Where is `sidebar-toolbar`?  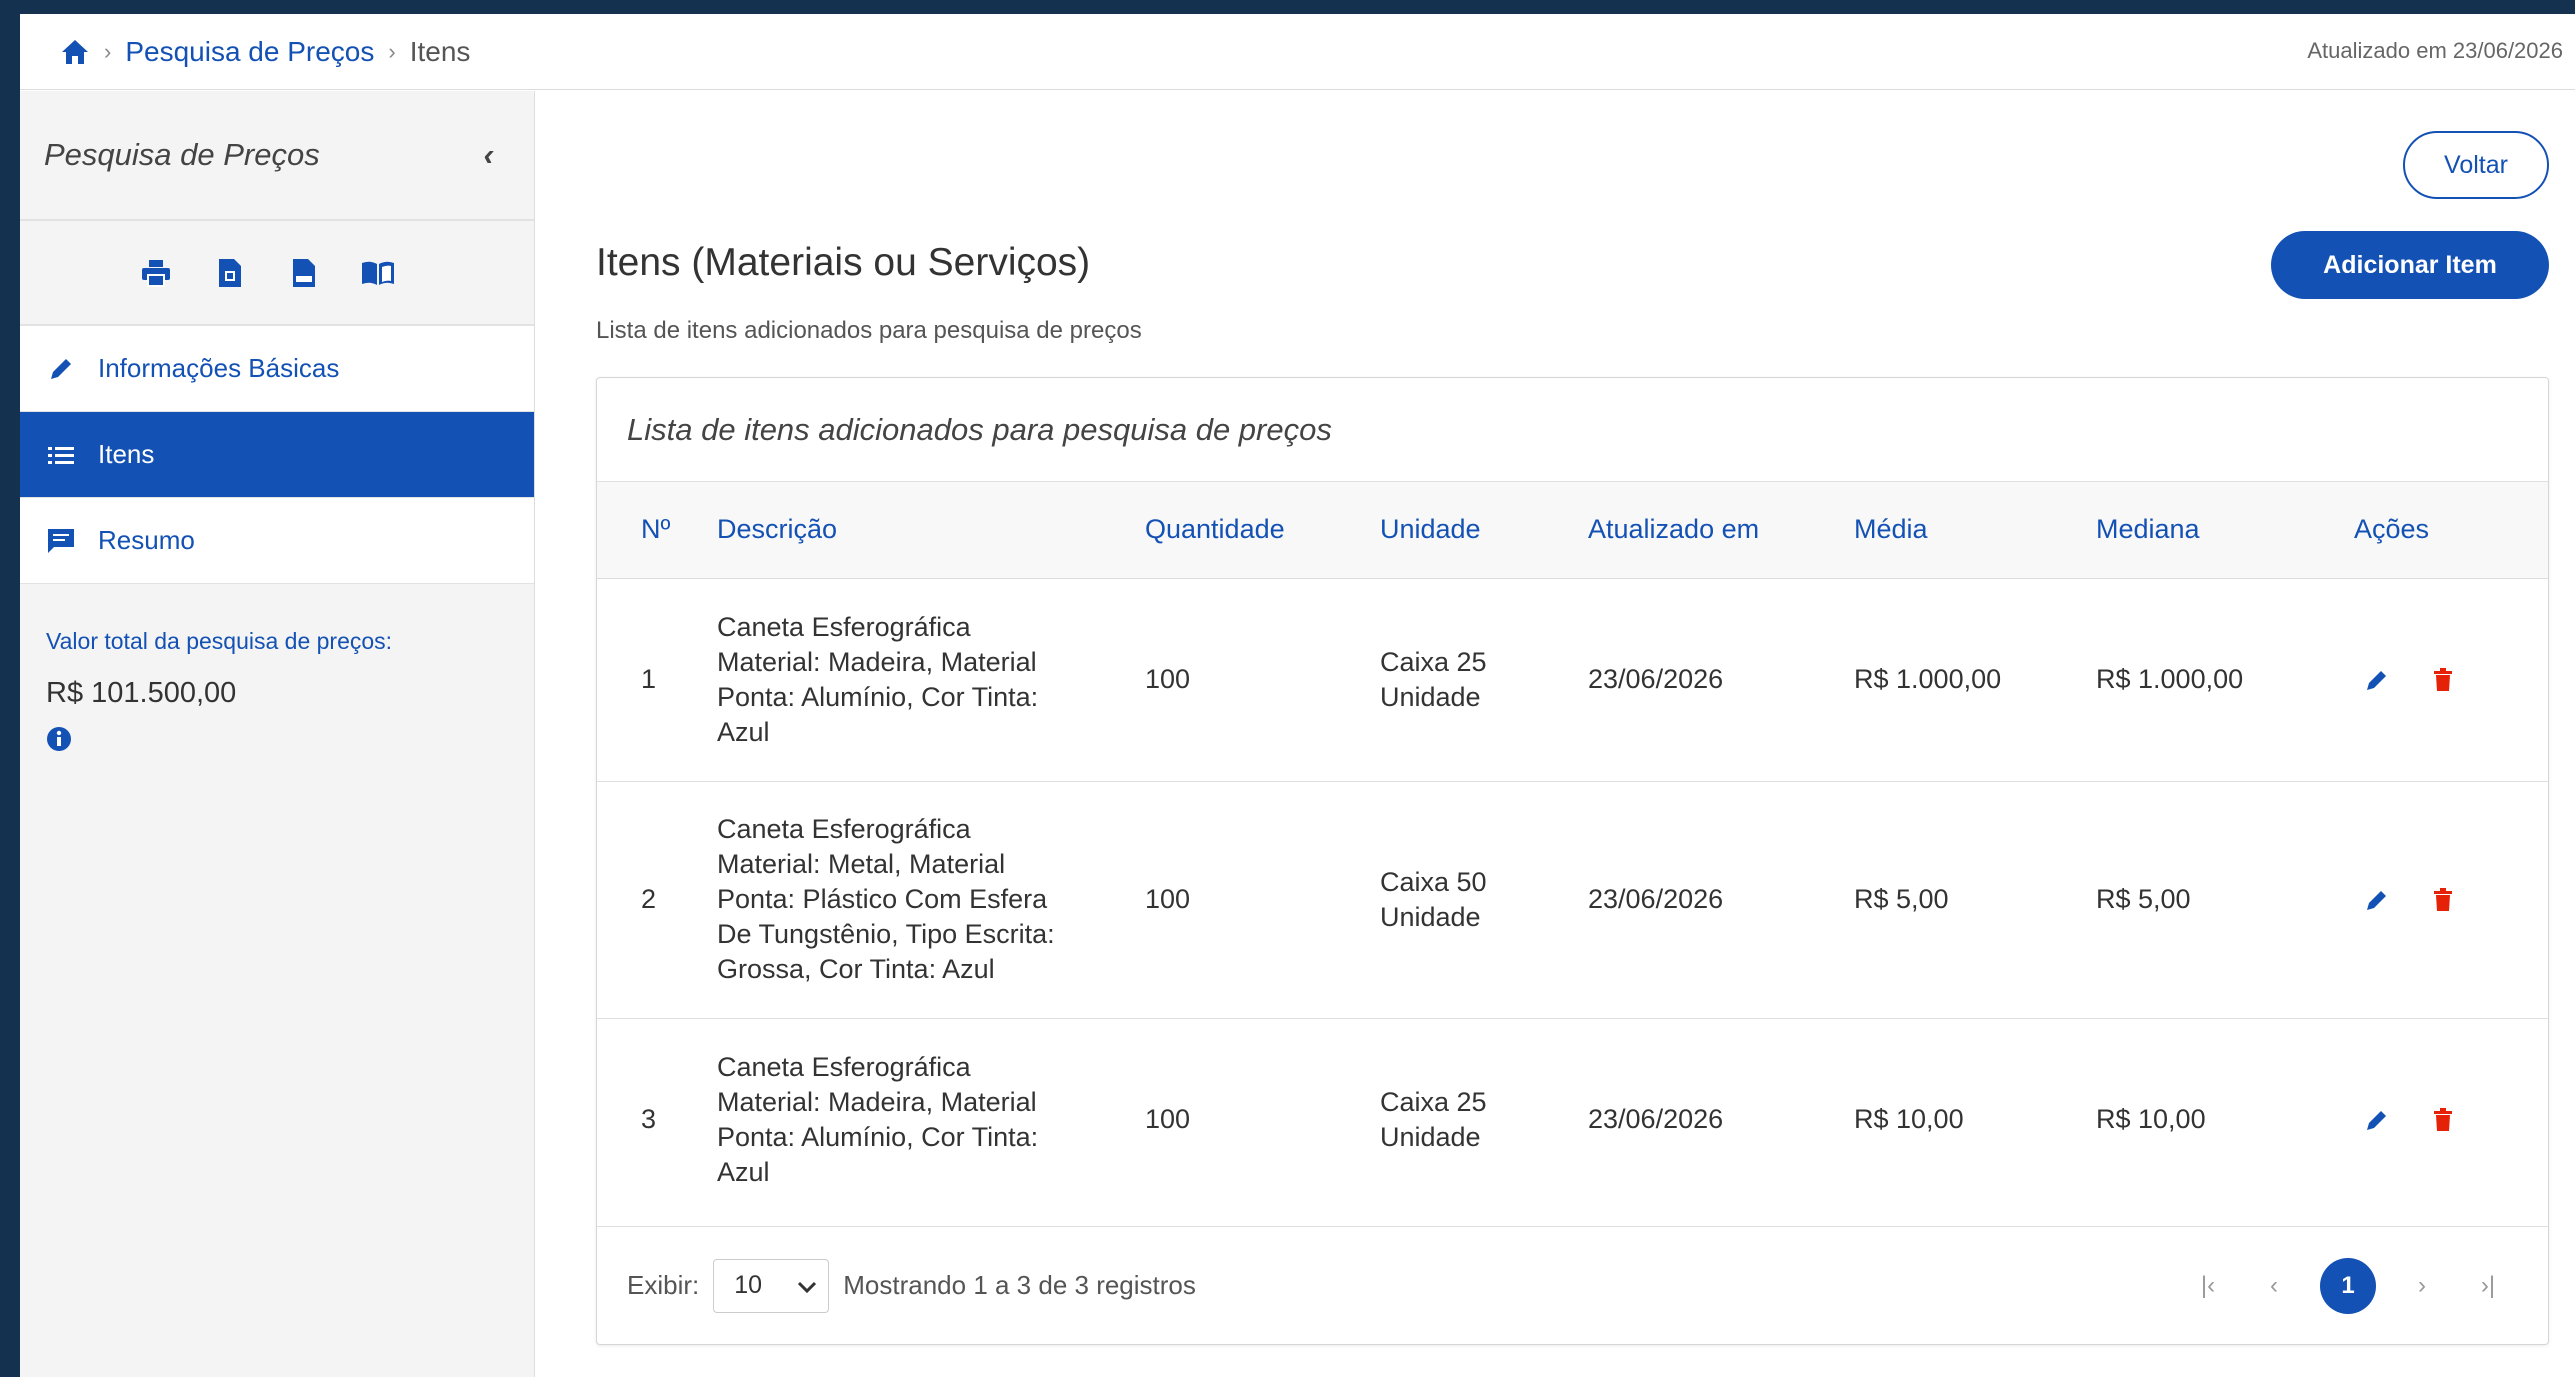
sidebar-toolbar is located at coordinates (277, 273).